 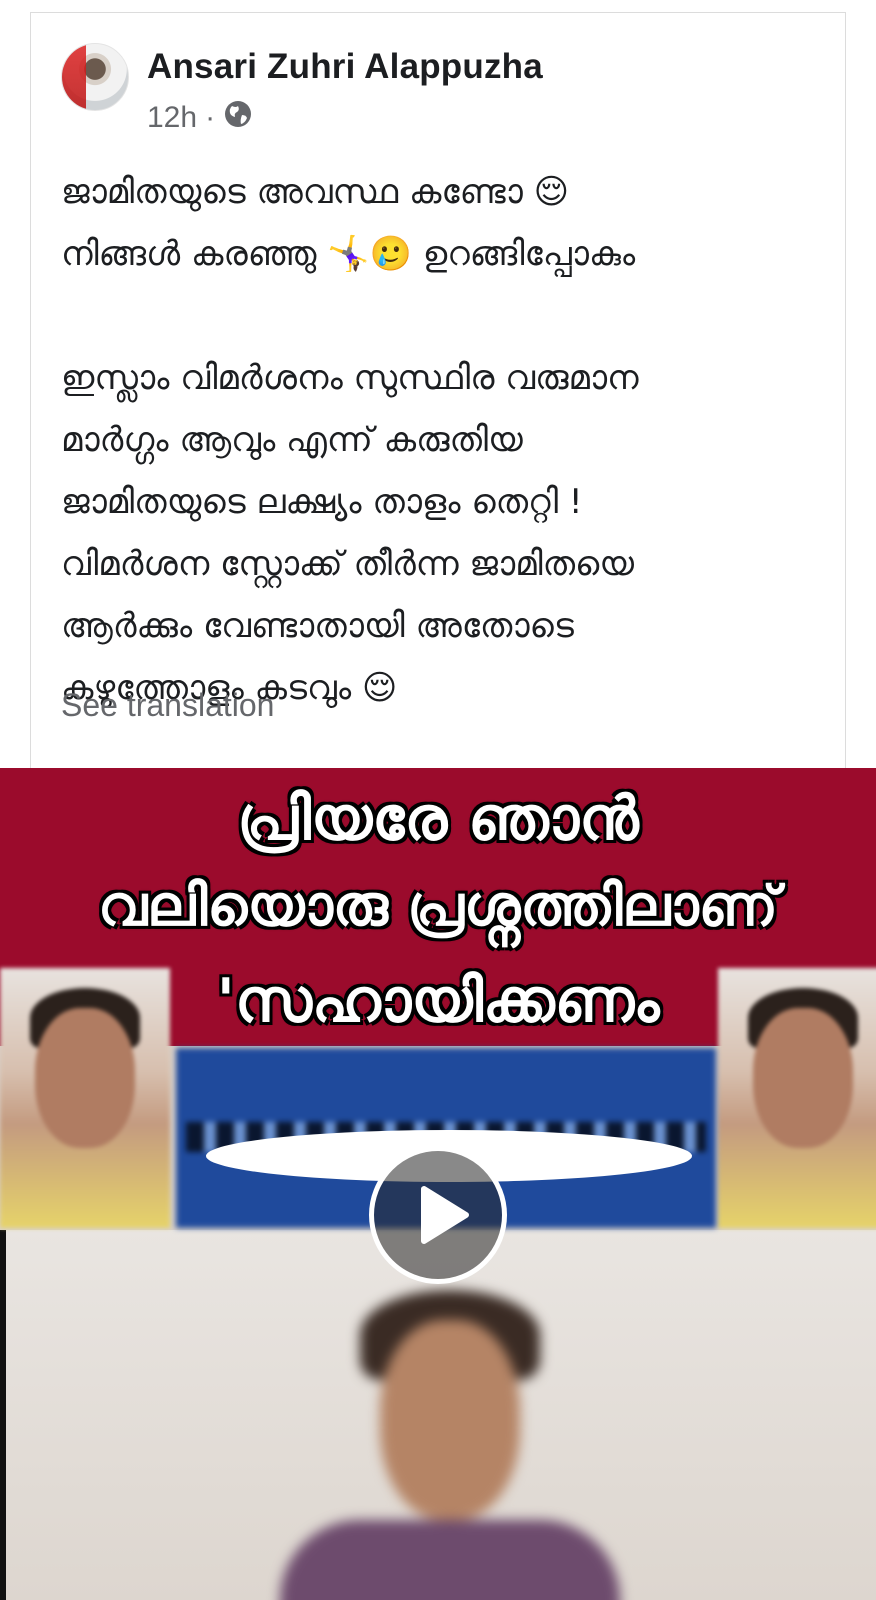 What do you see at coordinates (292, 440) in the screenshot?
I see `post-line: മാർഗ്ഗം ആവും എന്ന് കരുതിയ` at bounding box center [292, 440].